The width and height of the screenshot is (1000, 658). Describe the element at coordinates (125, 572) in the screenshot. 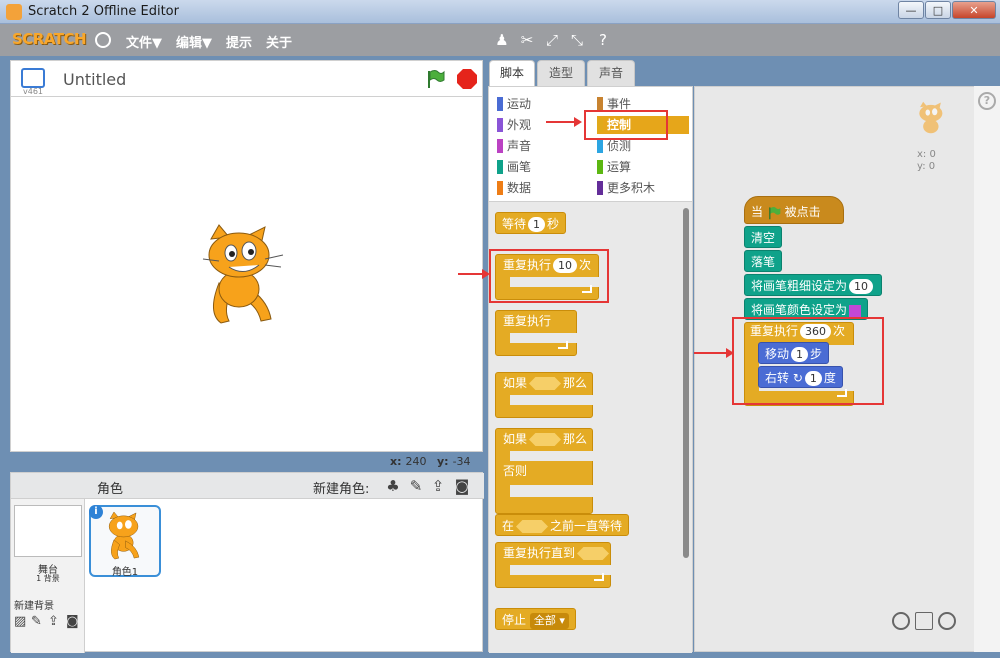

I see `sprite-name: 角色1` at that location.